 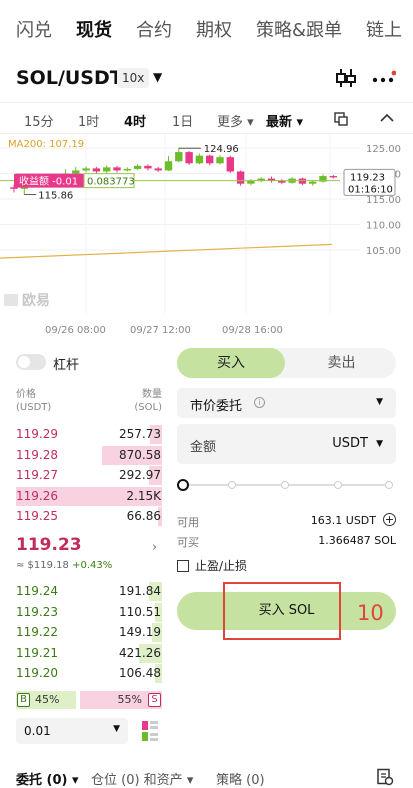 I want to click on last-price: 119.23, so click(x=49, y=545).